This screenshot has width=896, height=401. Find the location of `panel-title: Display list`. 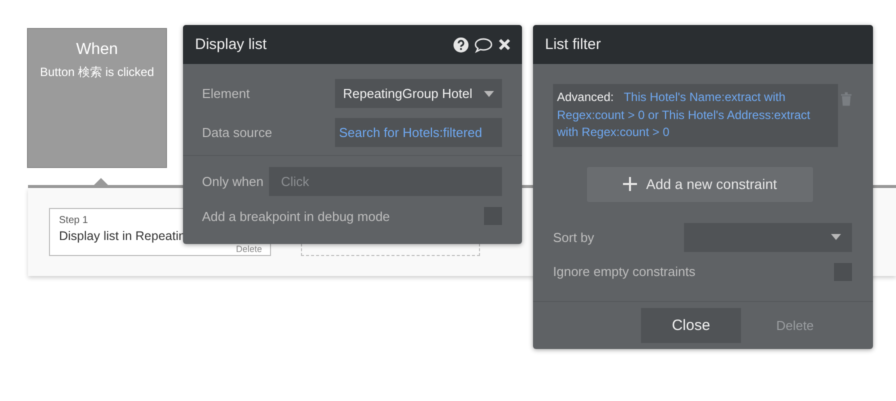

panel-title: Display list is located at coordinates (231, 44).